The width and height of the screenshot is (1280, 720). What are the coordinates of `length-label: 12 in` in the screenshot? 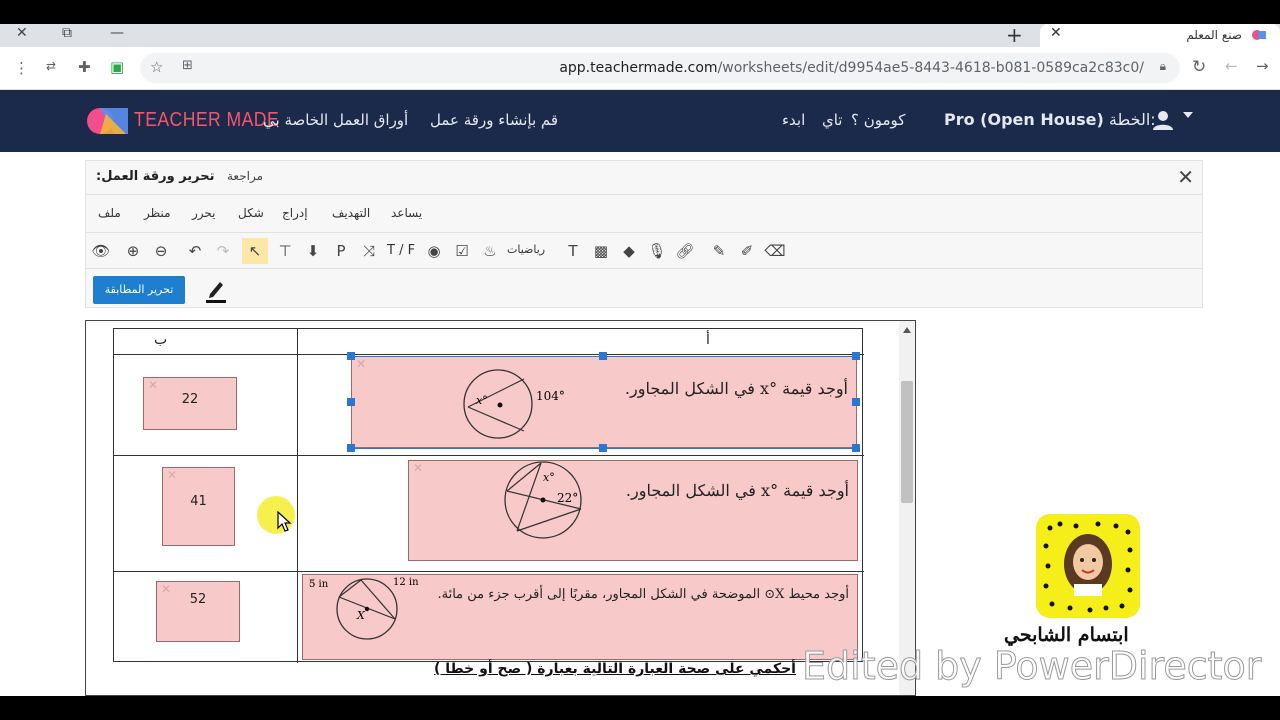 It's located at (406, 582).